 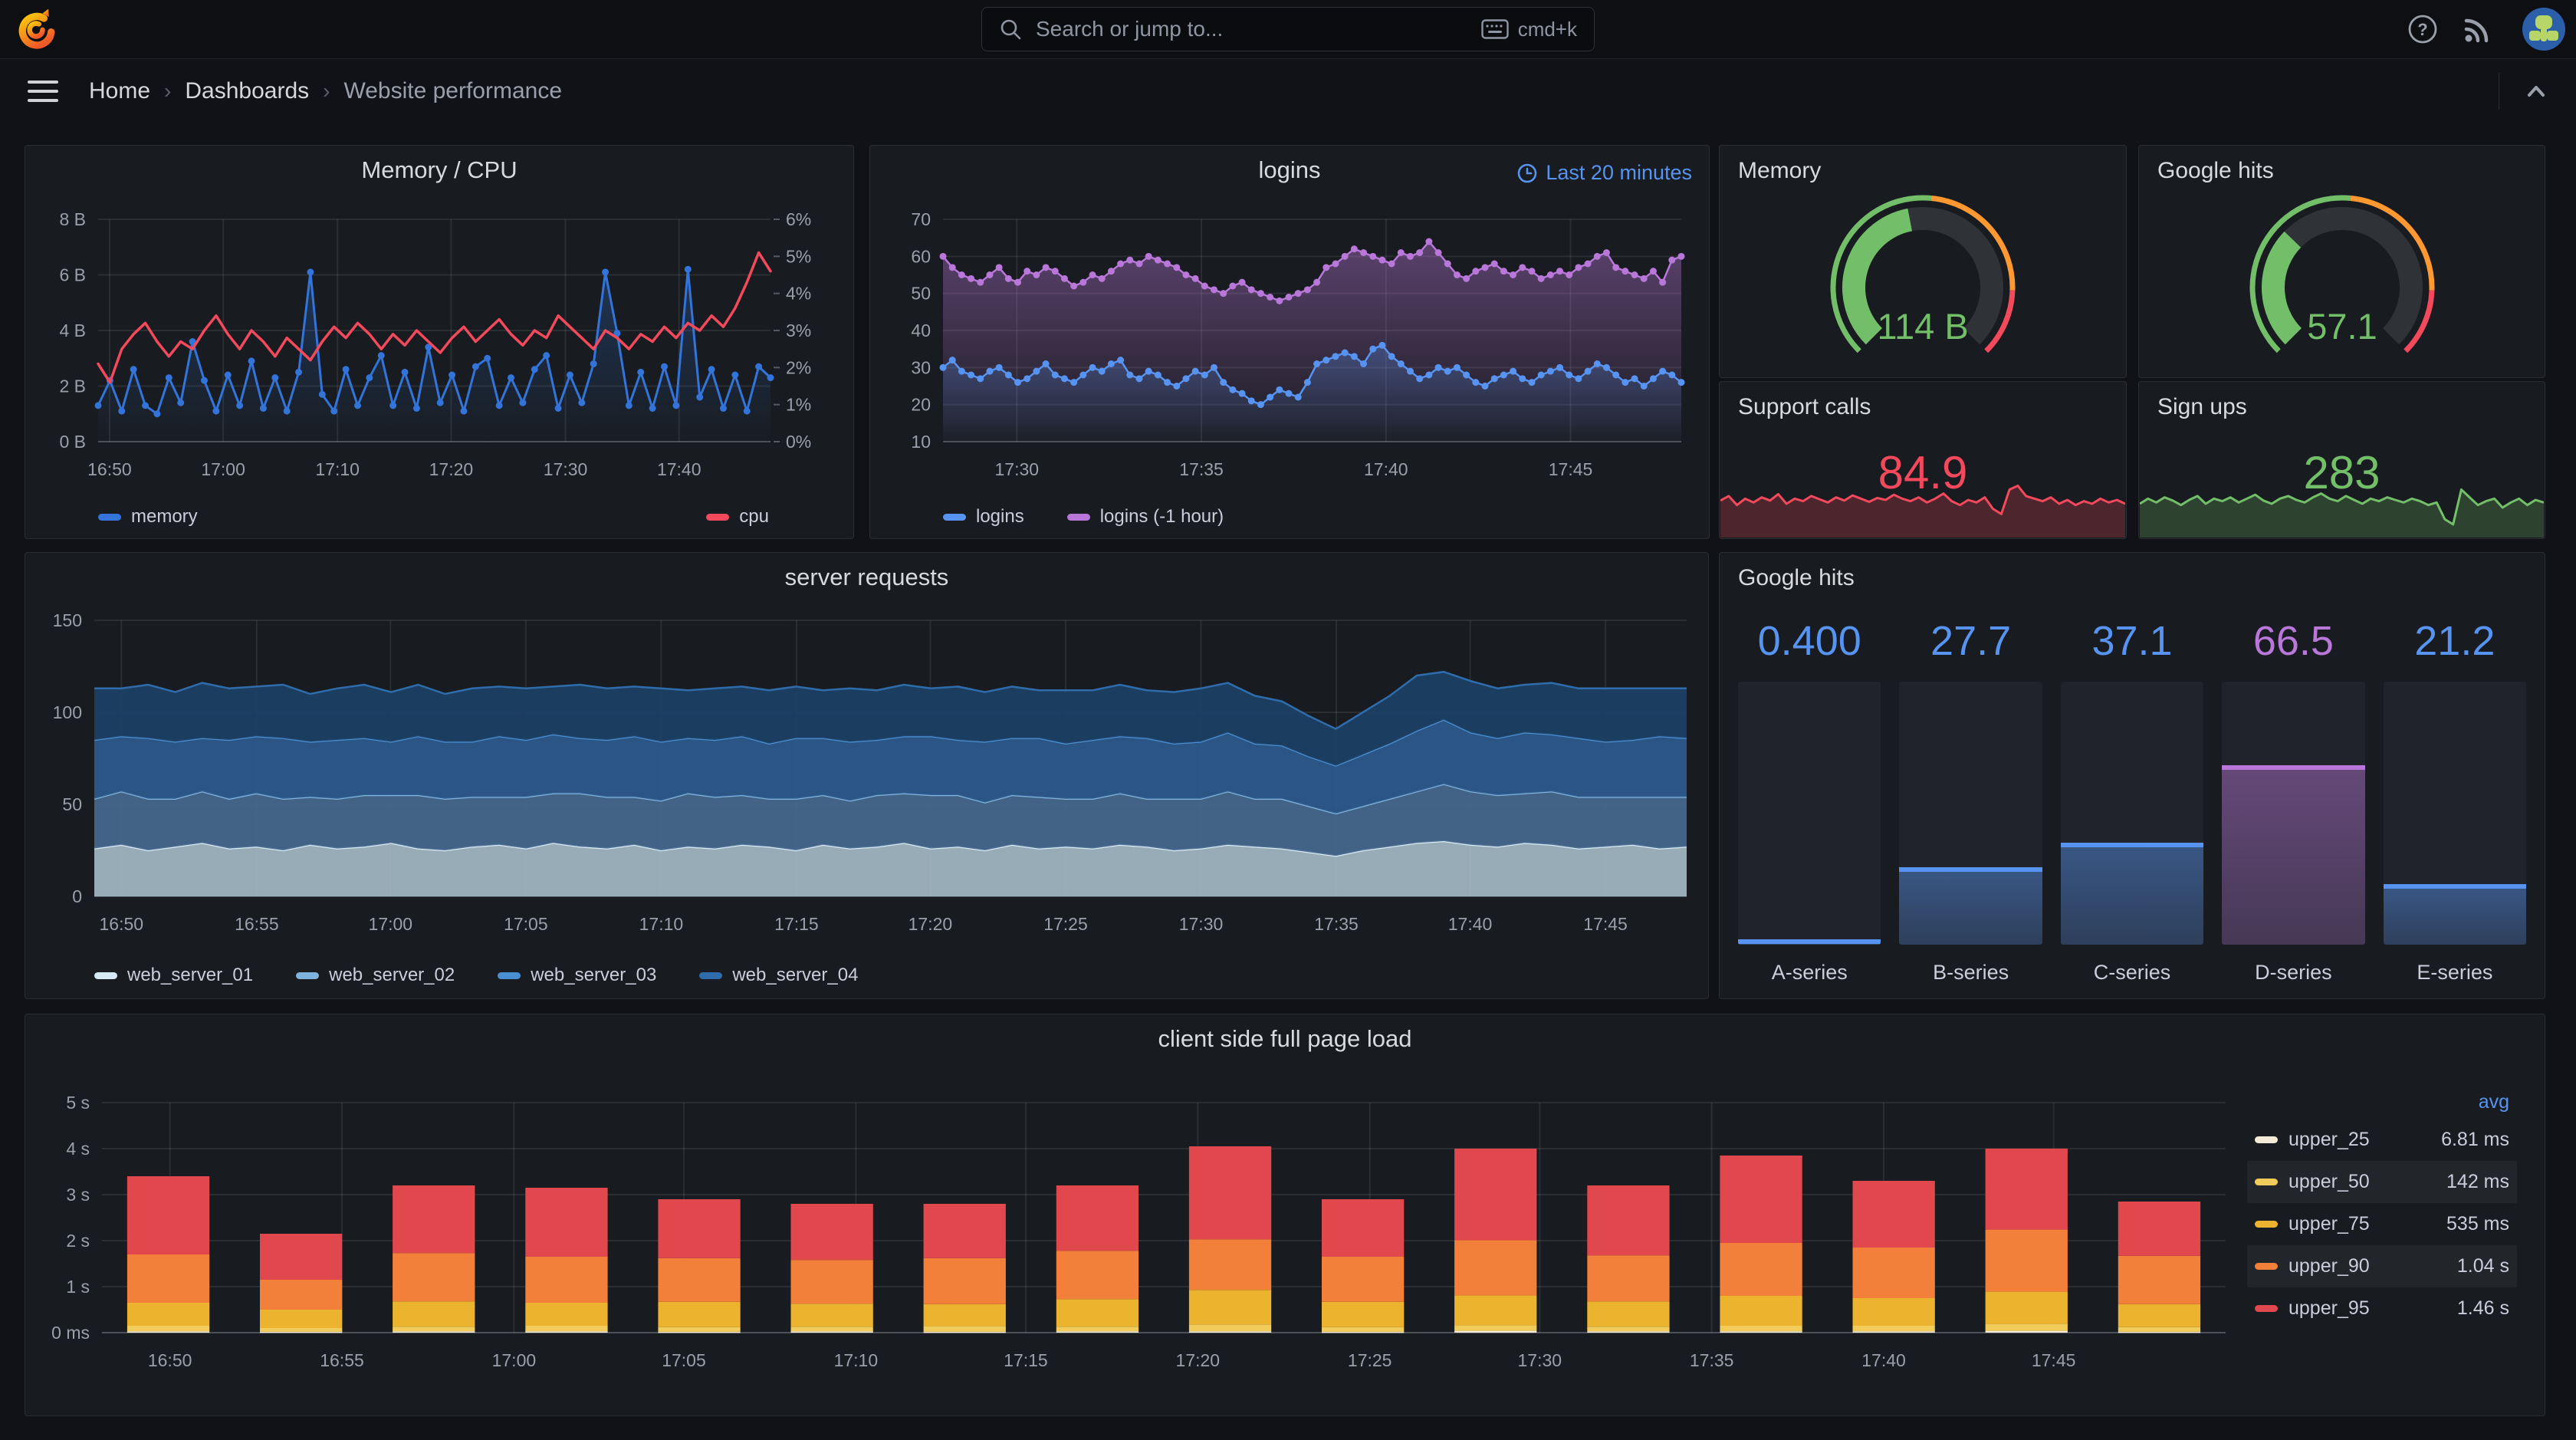 I want to click on legend-item: cpu, so click(x=738, y=517).